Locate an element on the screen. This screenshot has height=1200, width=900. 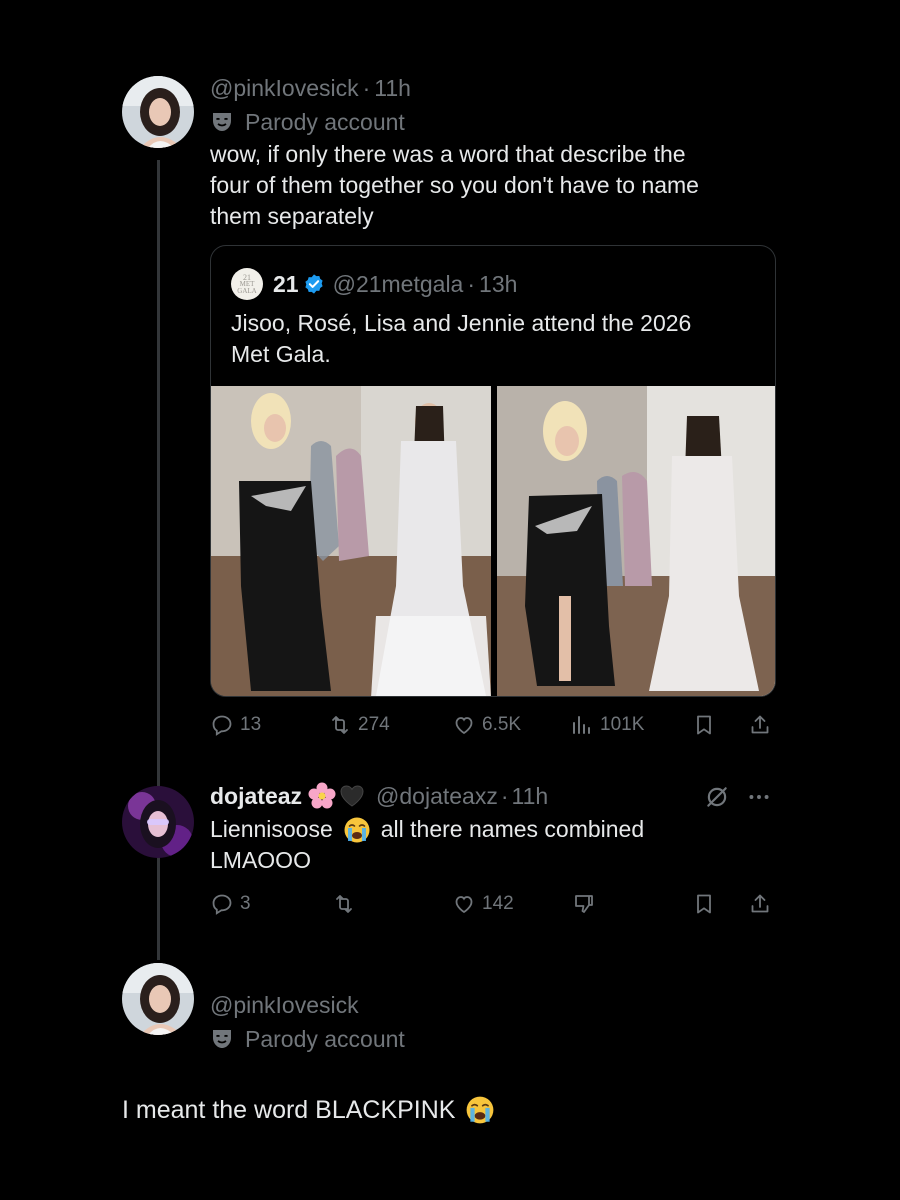
post-time: 11h is located at coordinates (392, 88).